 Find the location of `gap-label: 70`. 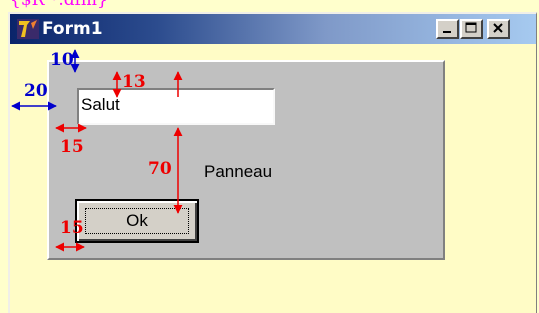

gap-label: 70 is located at coordinates (160, 169).